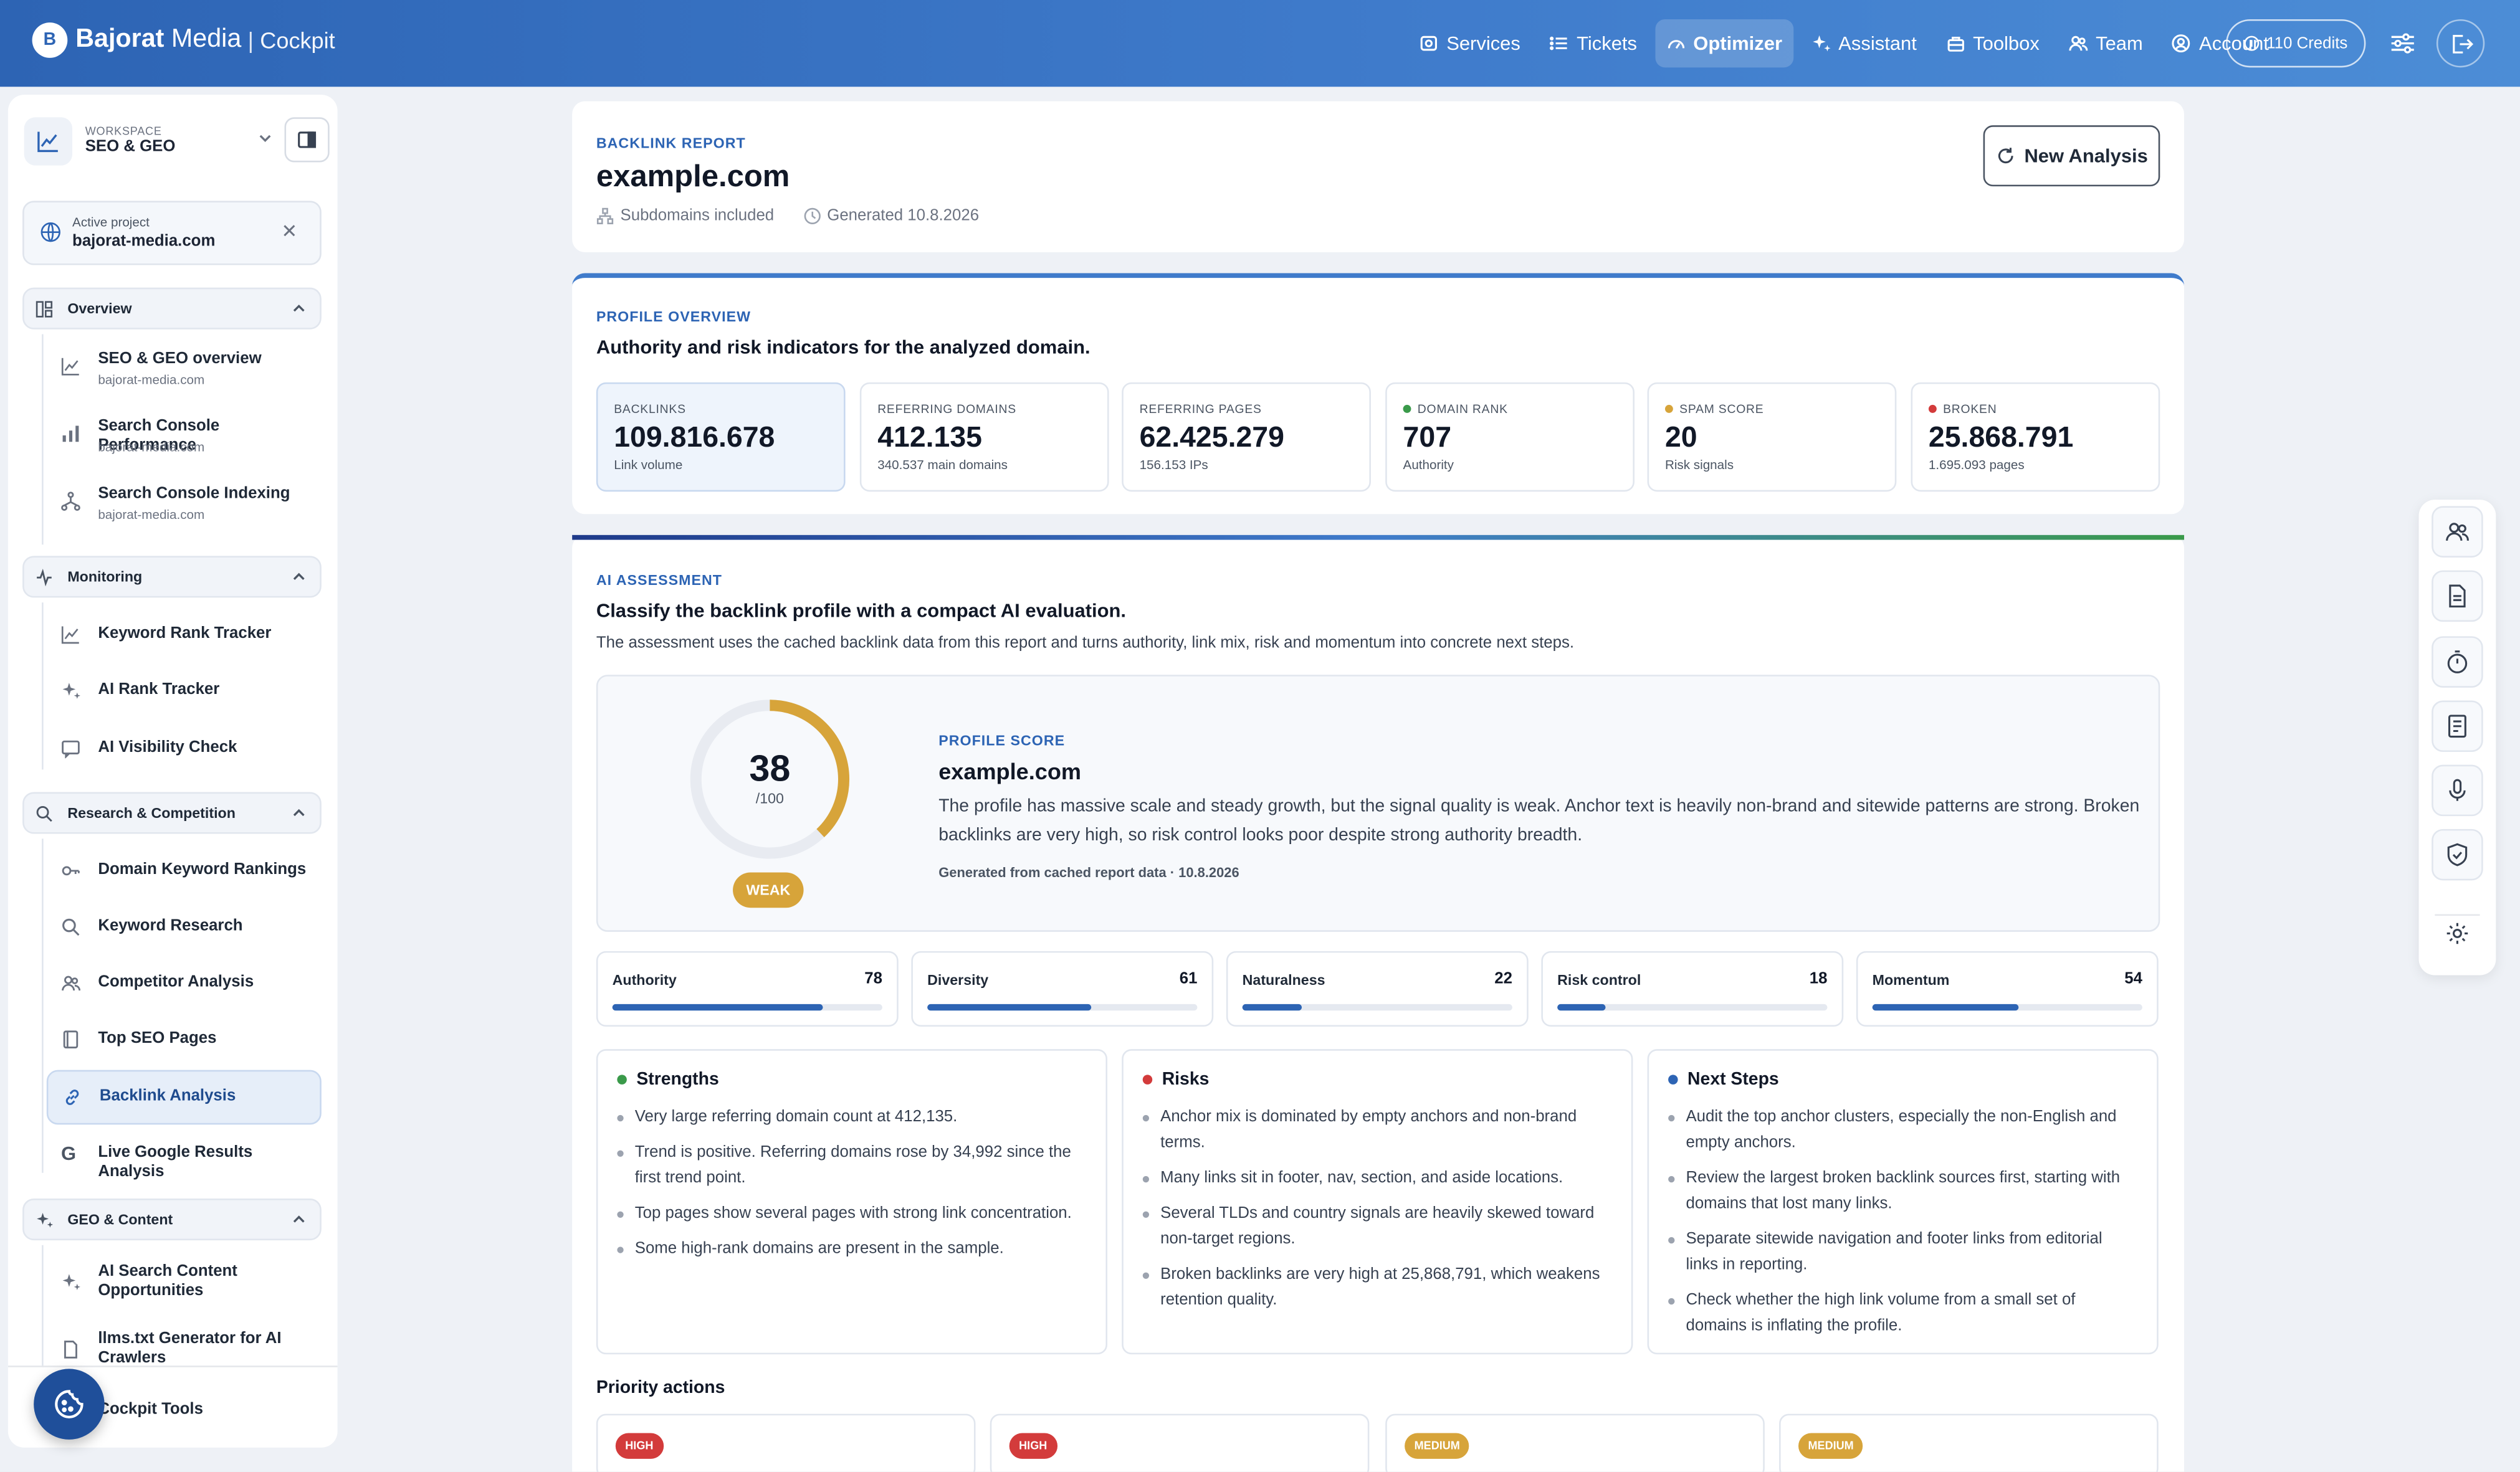  Describe the element at coordinates (176, 982) in the screenshot. I see `sidebar-item-title: Competitor Analysis` at that location.